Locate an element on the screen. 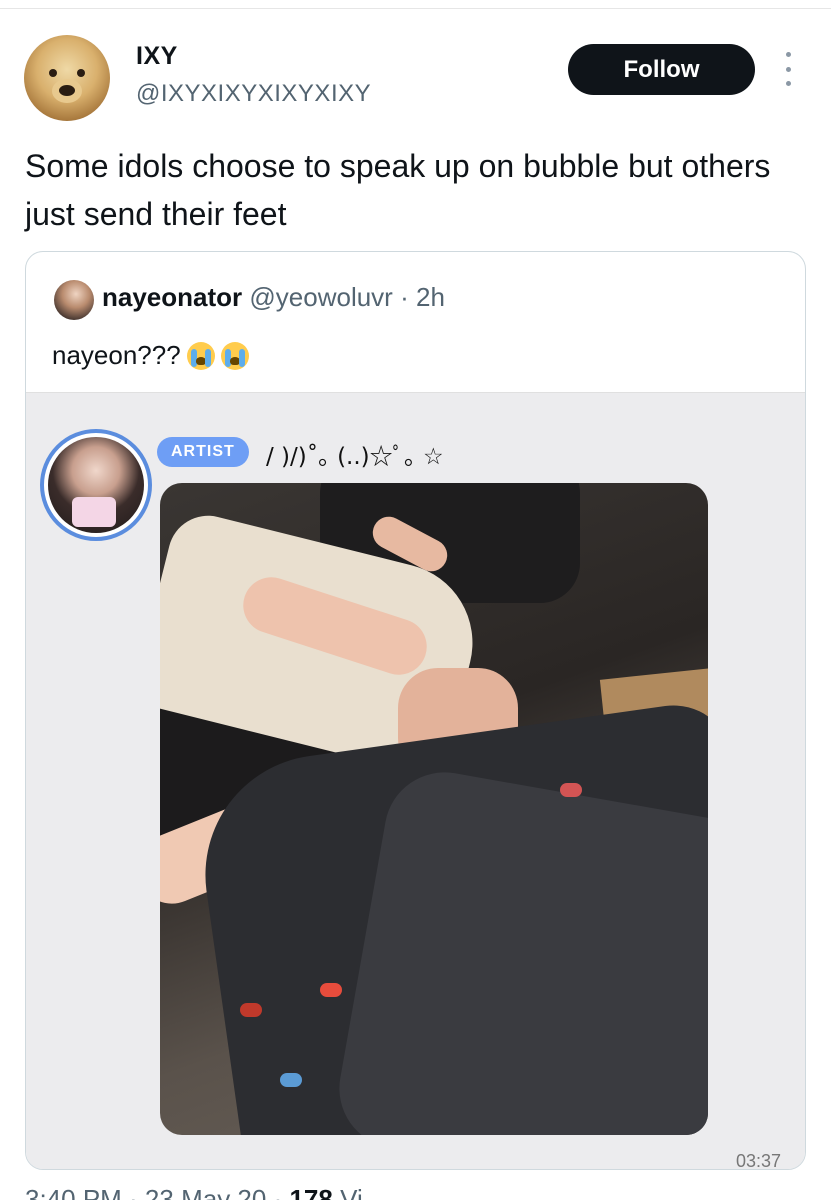 Image resolution: width=831 pixels, height=1200 pixels. quote-text: nayeon??? is located at coordinates (116, 355).